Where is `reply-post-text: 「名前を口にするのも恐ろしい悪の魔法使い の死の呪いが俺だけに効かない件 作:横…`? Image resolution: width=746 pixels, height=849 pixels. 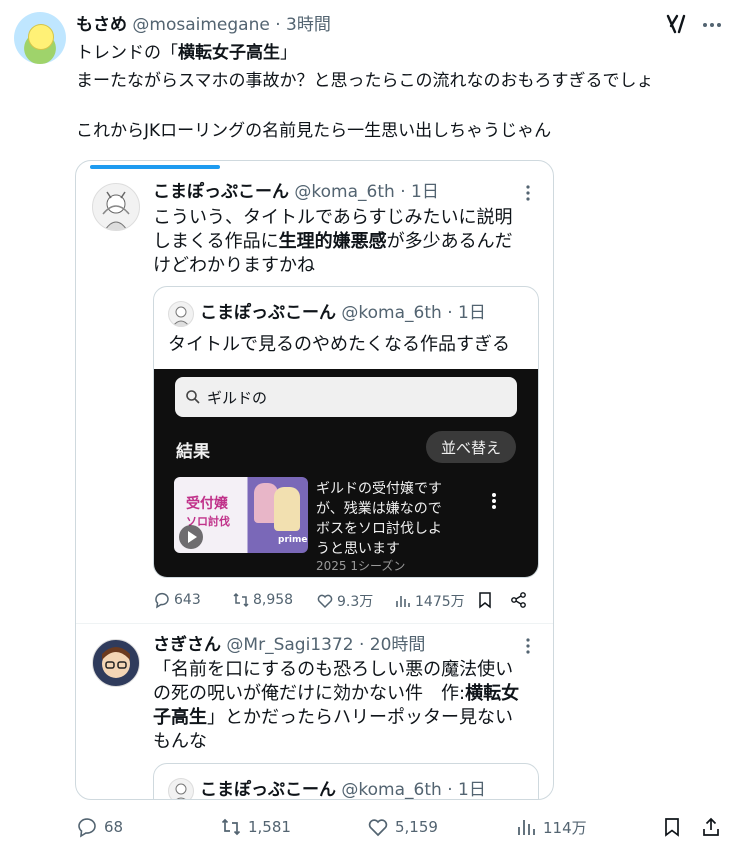 reply-post-text: 「名前を口にするのも恐ろしい悪の魔法使い の死の呪いが俺だけに効かない件 作:横… is located at coordinates (336, 705).